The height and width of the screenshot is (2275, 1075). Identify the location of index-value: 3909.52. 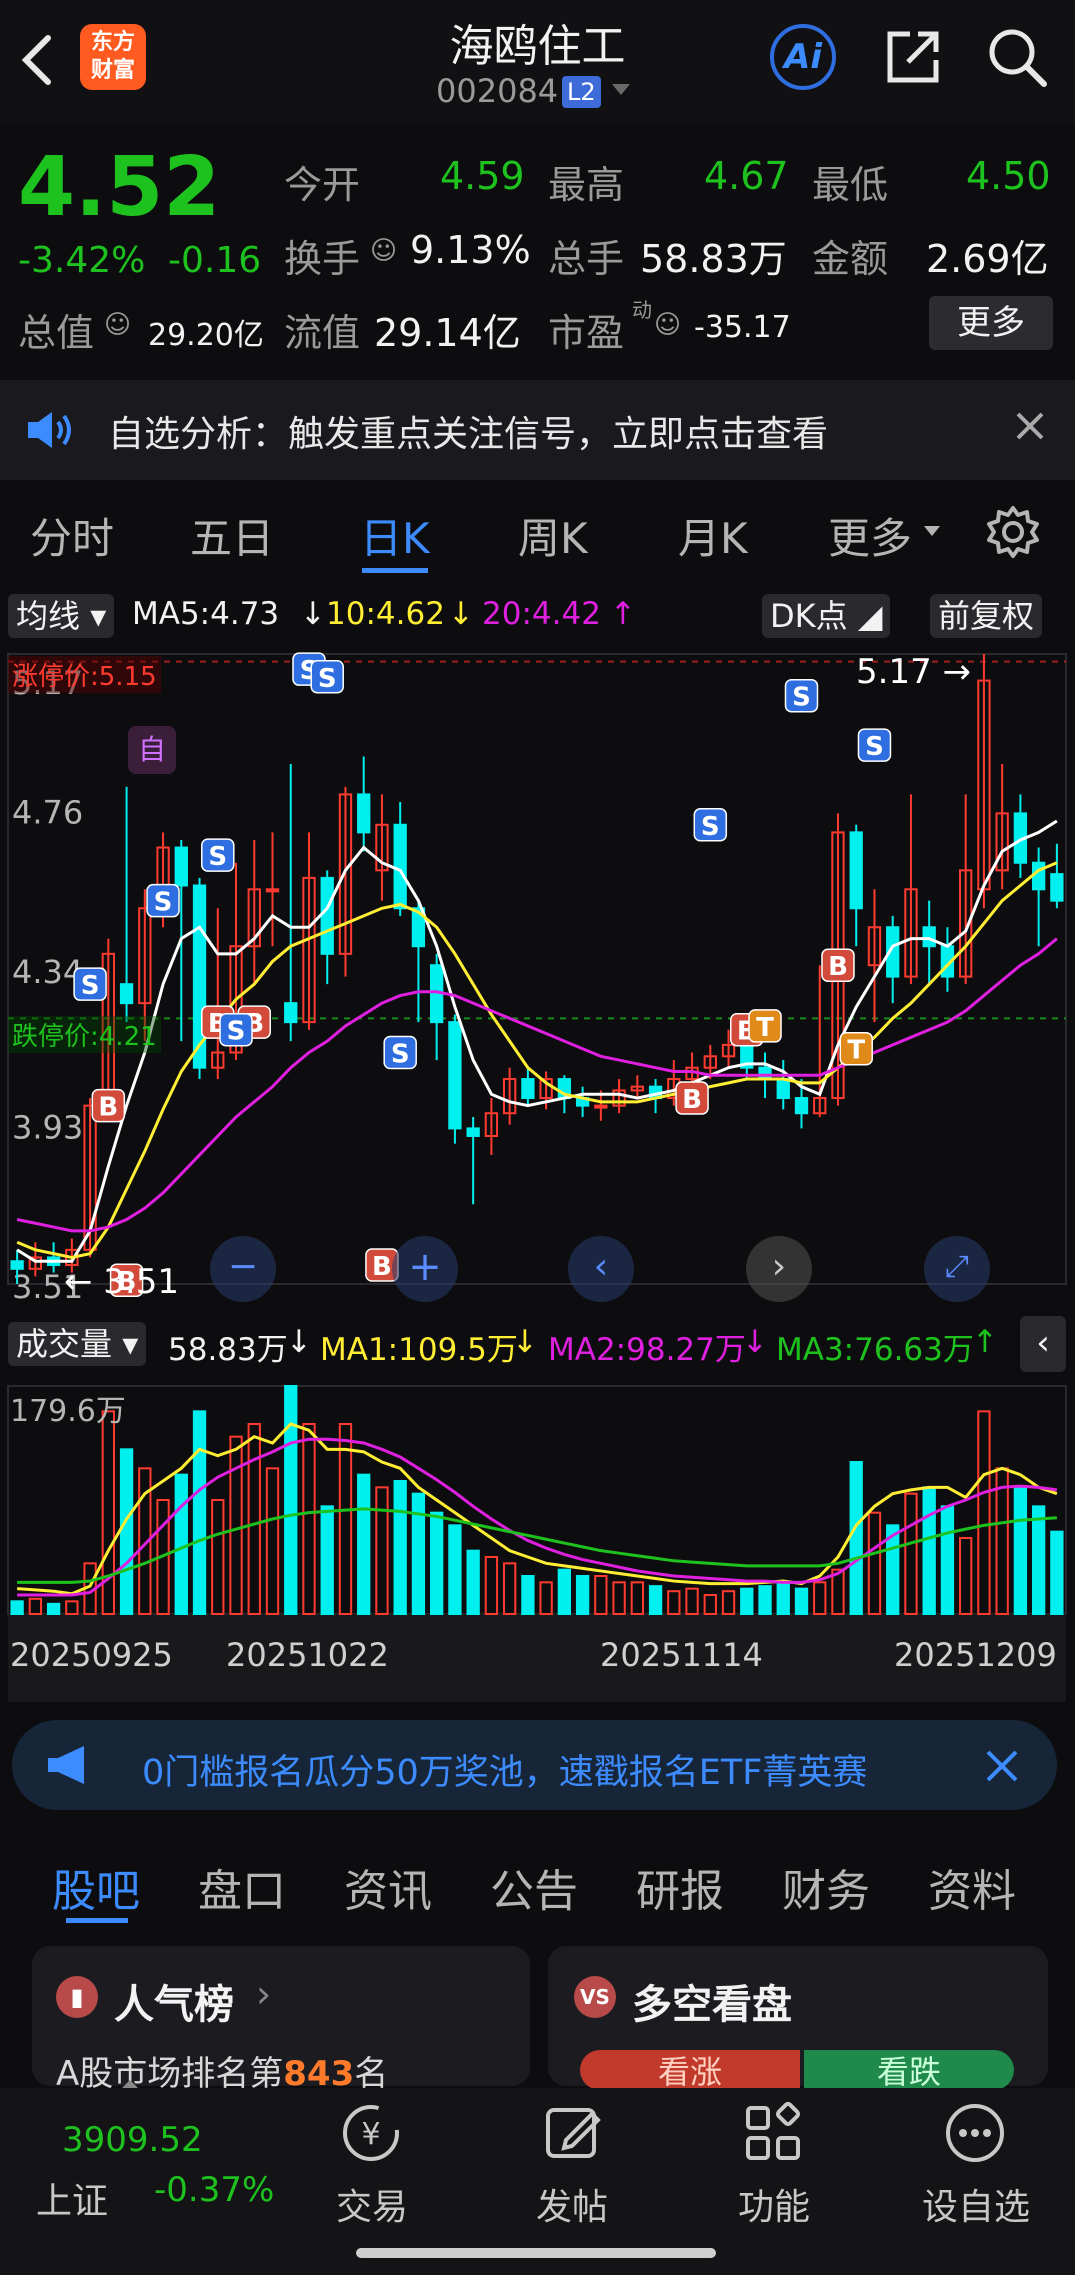
(132, 2140).